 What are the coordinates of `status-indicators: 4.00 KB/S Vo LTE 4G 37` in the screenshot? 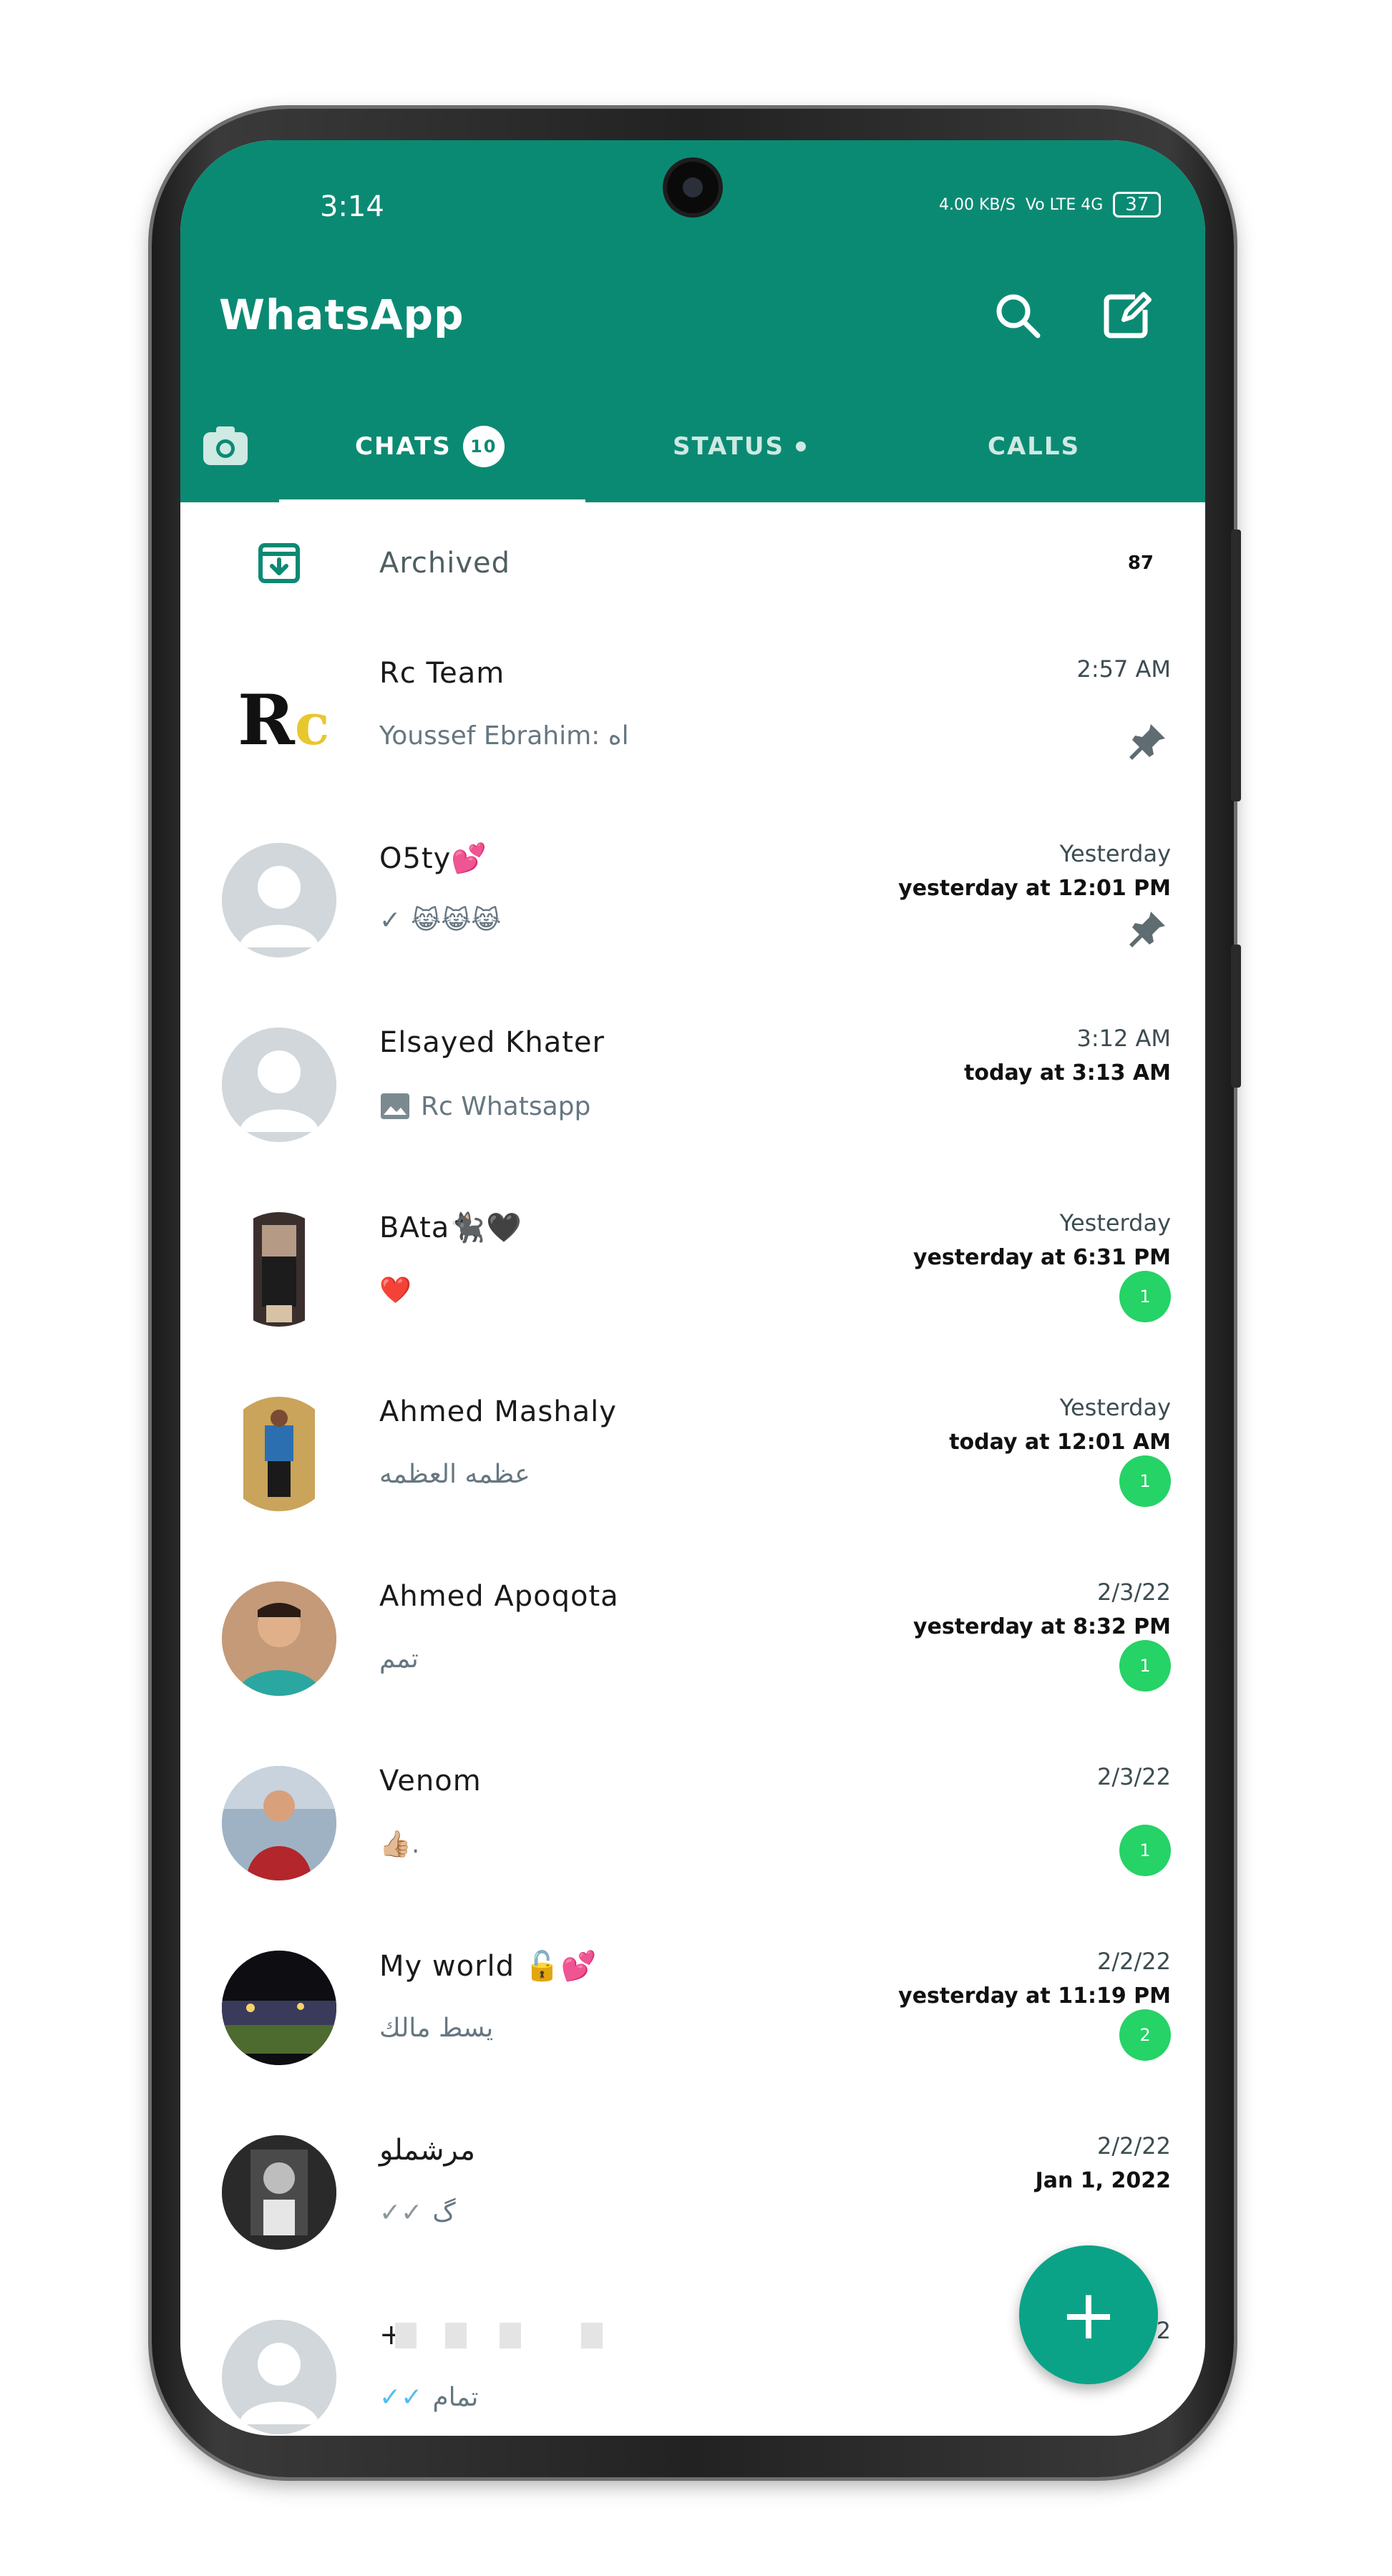 It's located at (1050, 205).